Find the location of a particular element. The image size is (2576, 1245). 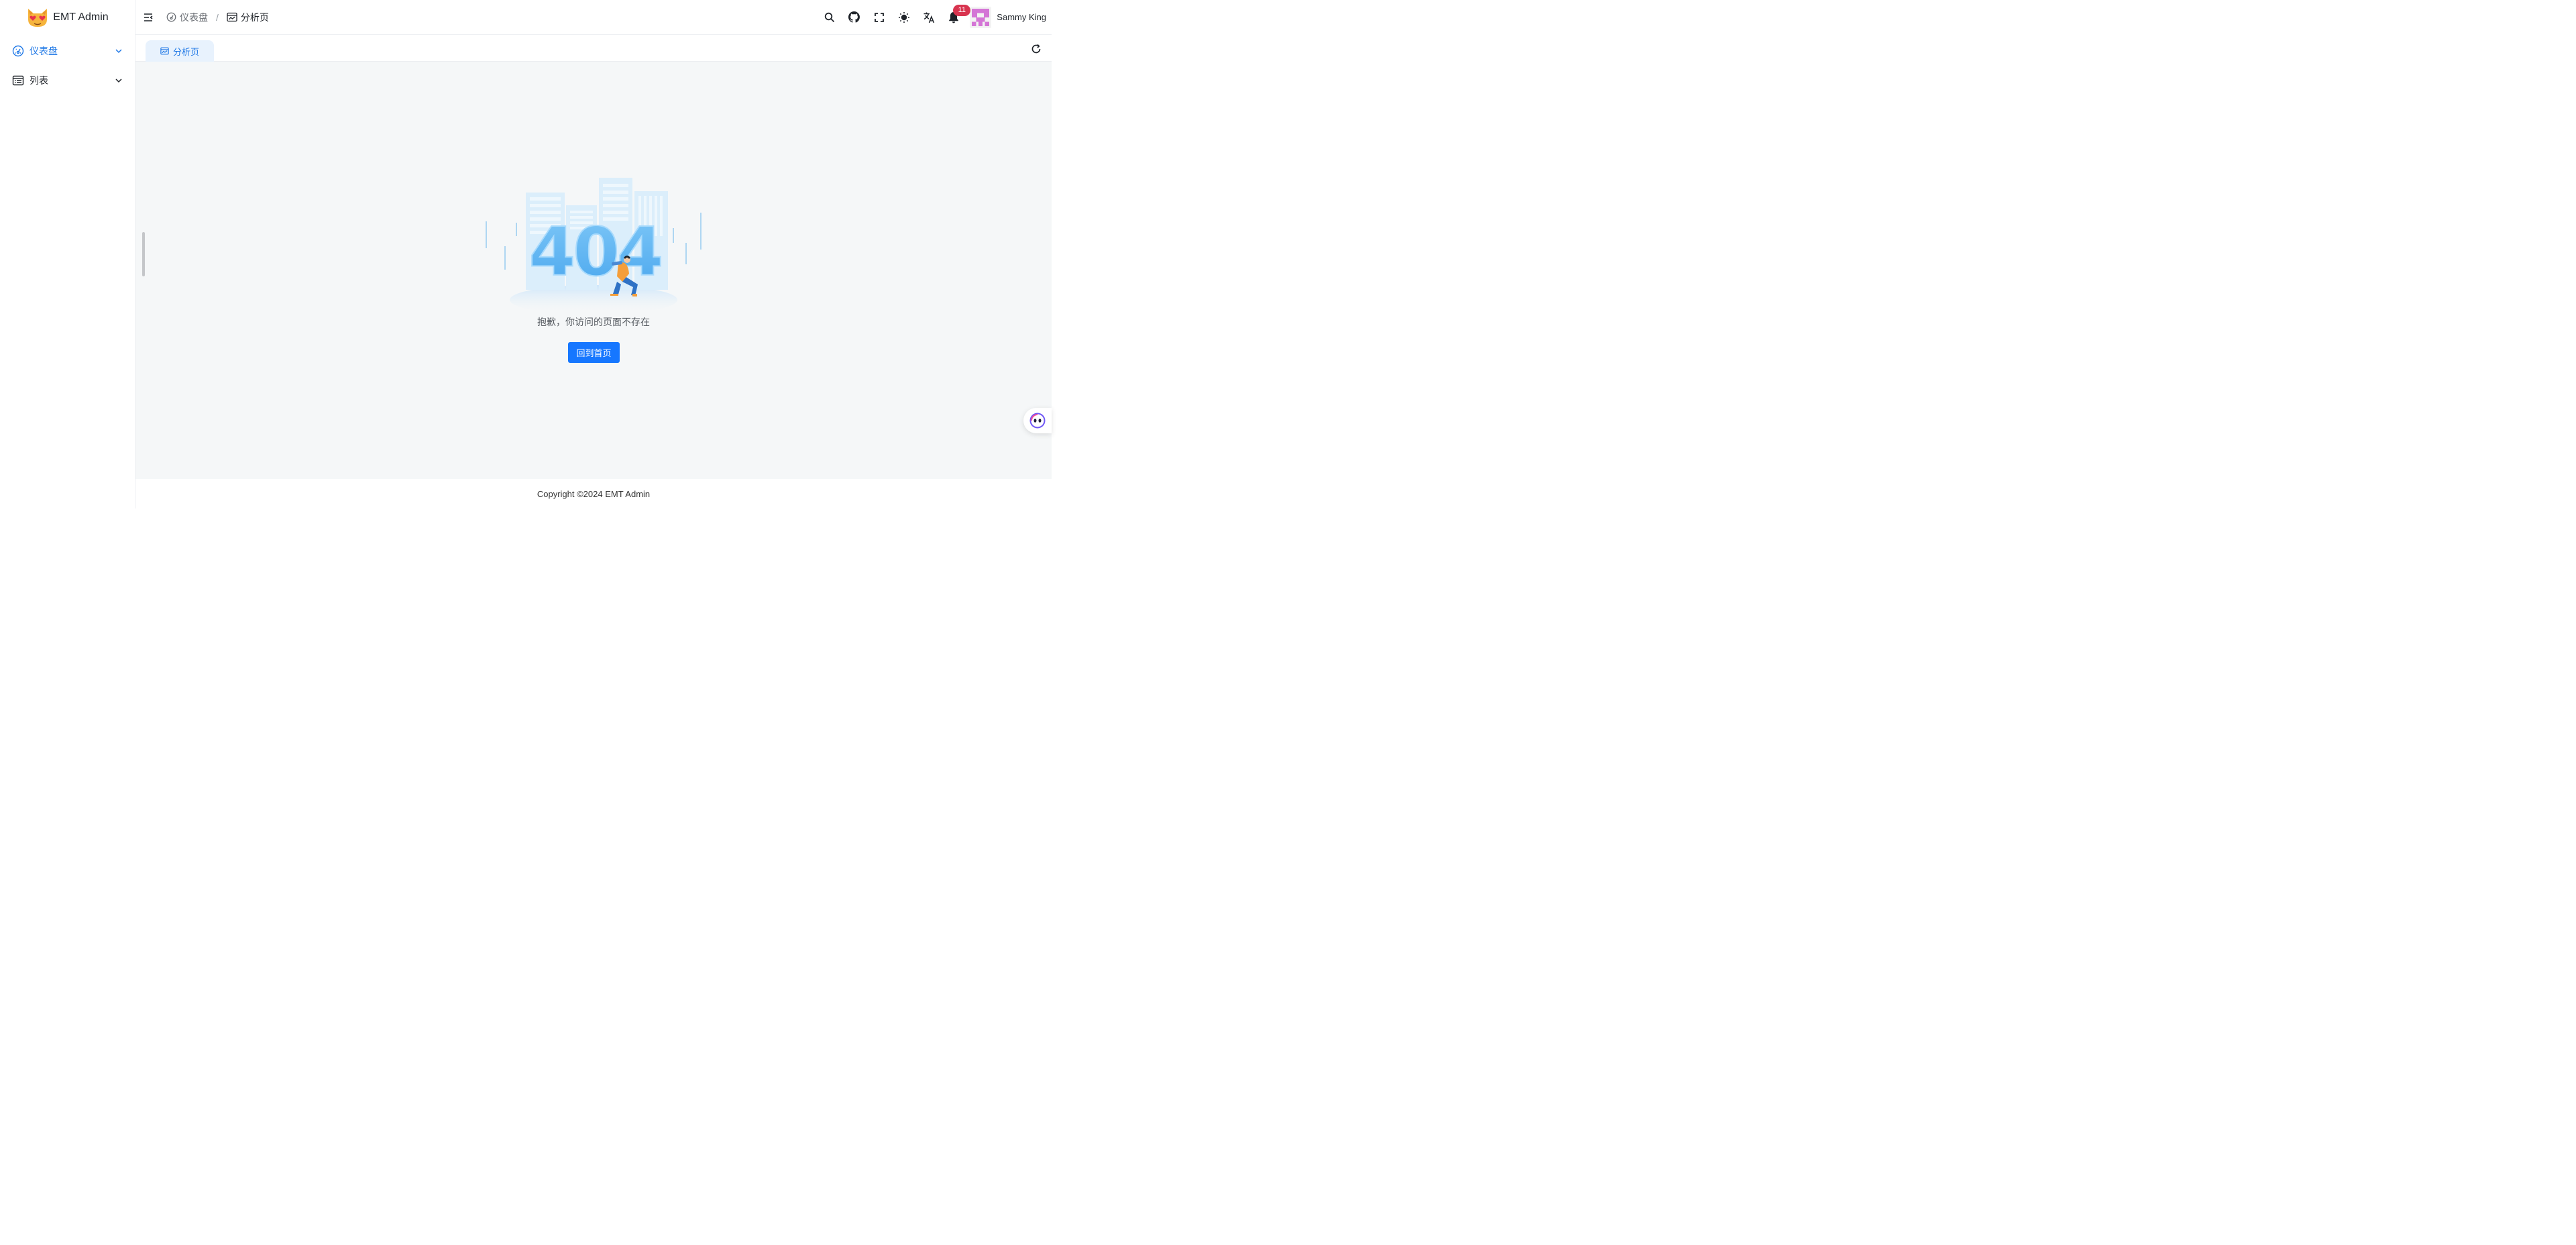

sidebar-item-dashboard: 仪表盘 is located at coordinates (67, 51).